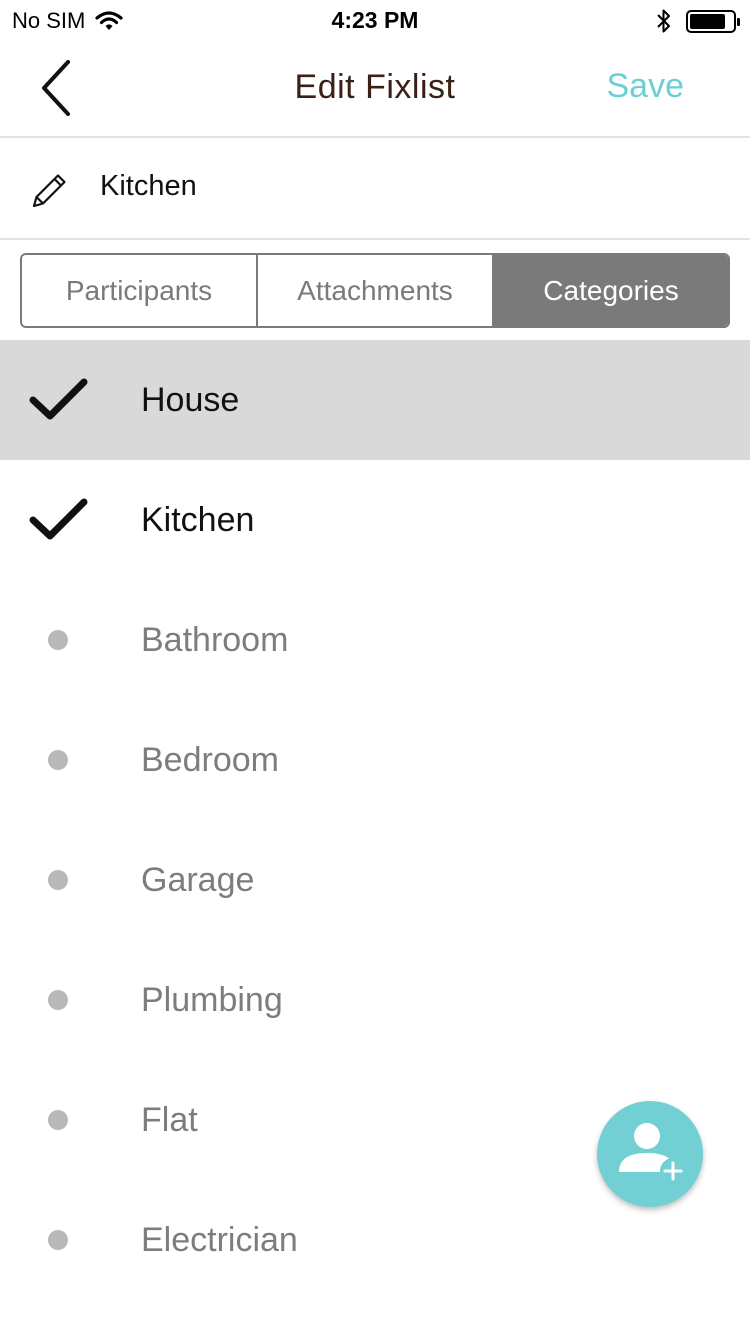  What do you see at coordinates (215, 639) in the screenshot?
I see `category-label: Bathroom` at bounding box center [215, 639].